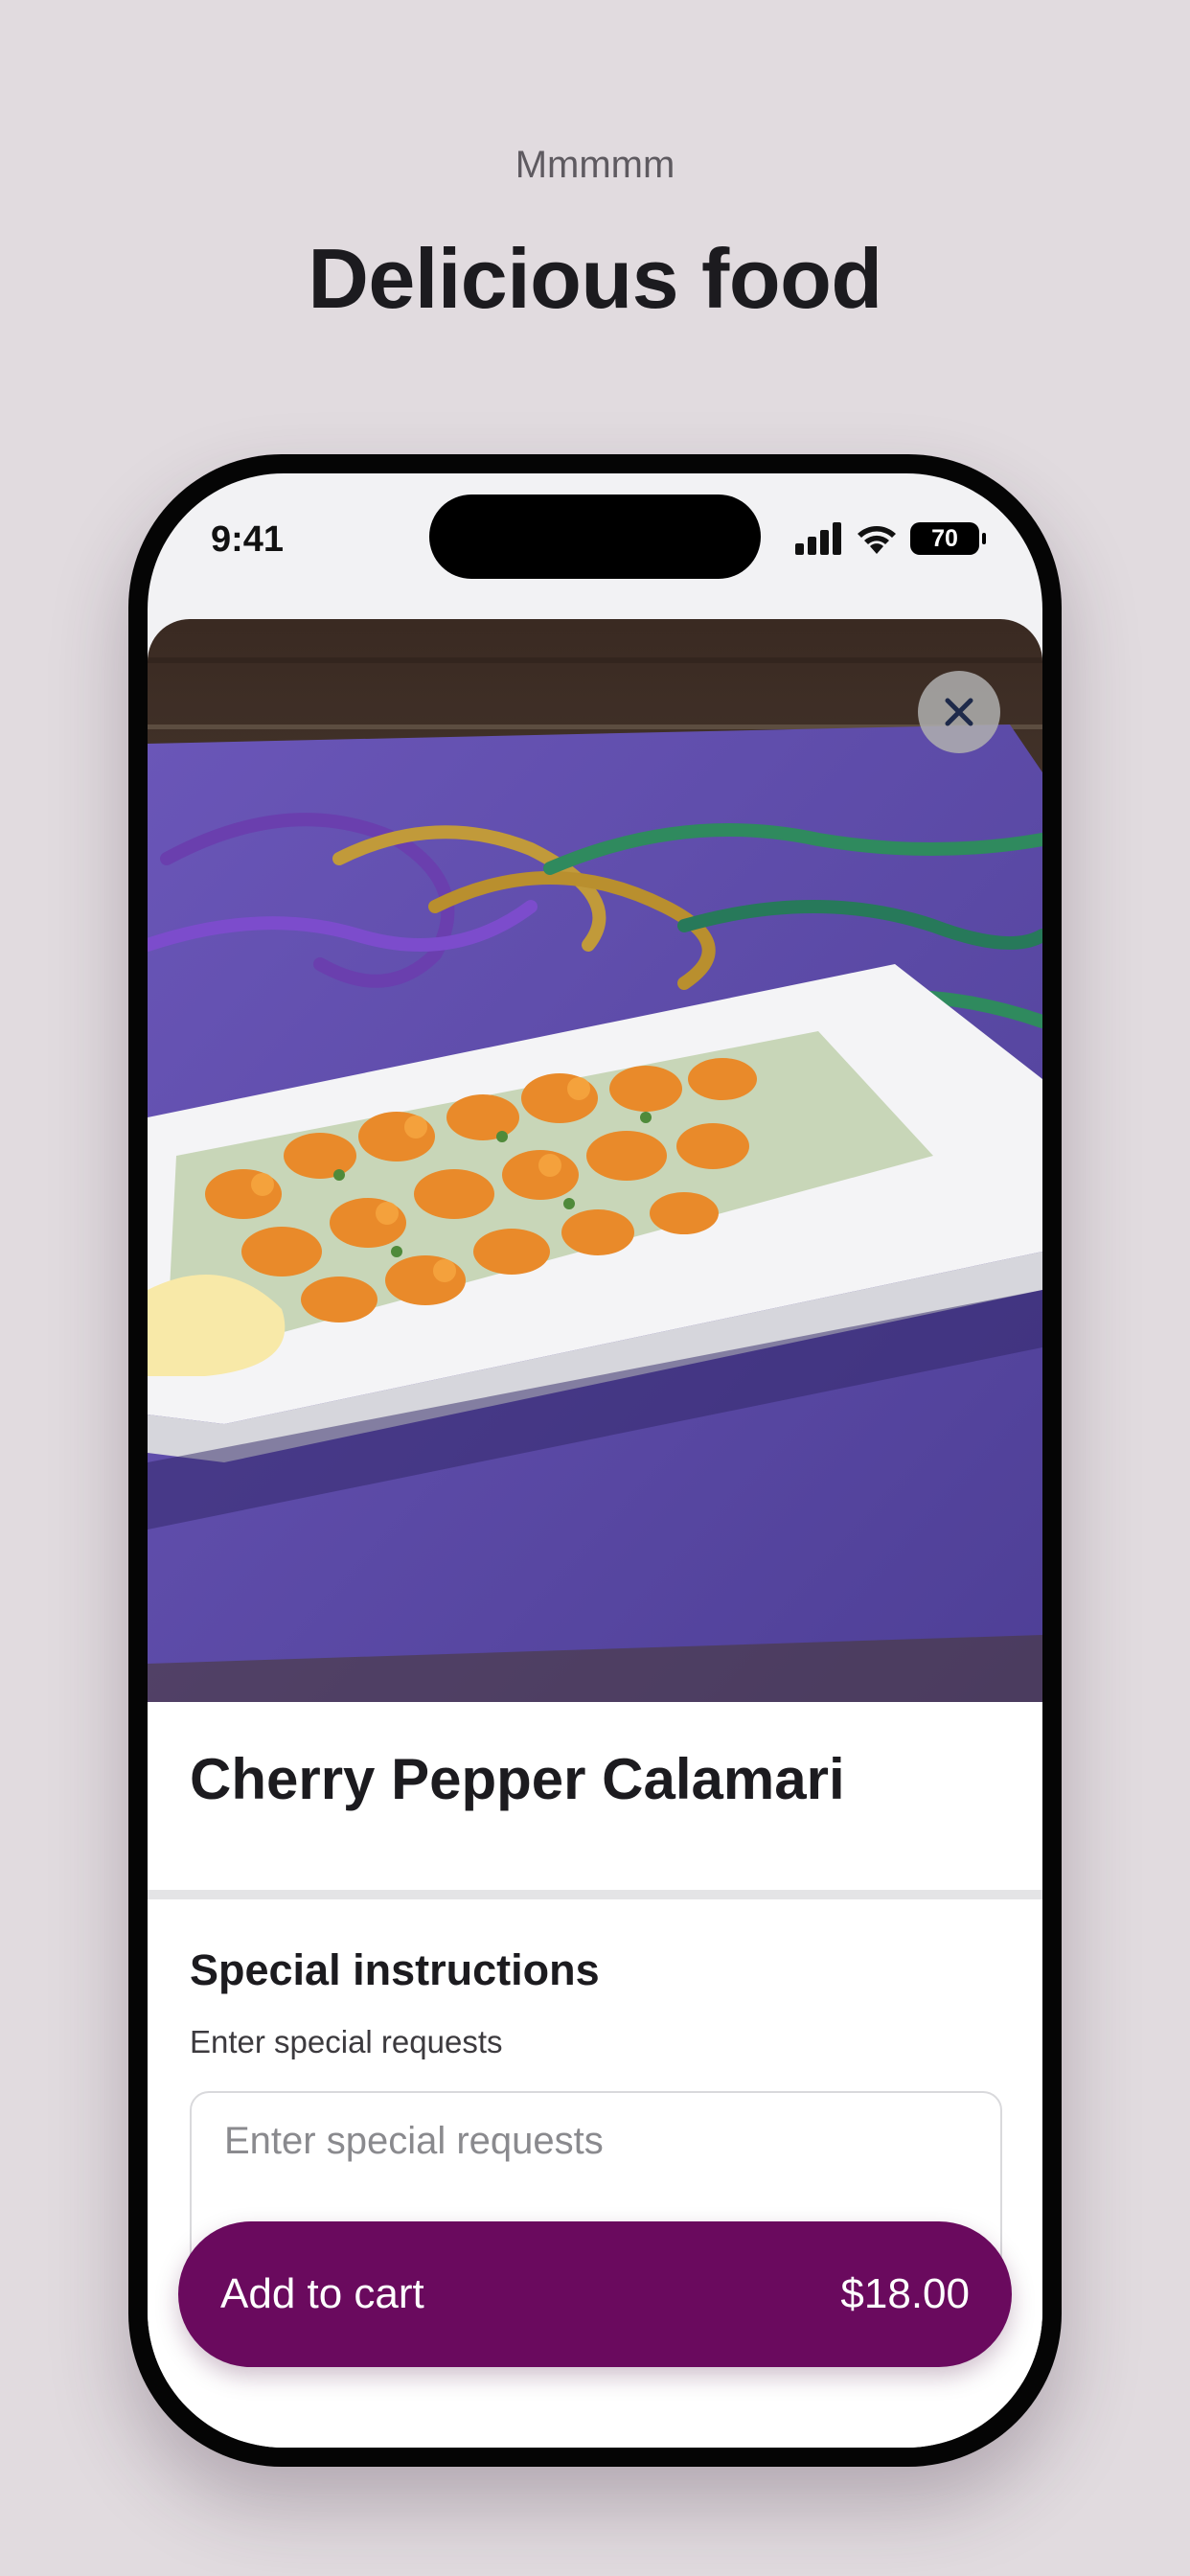 Image resolution: width=1190 pixels, height=2576 pixels. Describe the element at coordinates (595, 1894) in the screenshot. I see `section-divider` at that location.